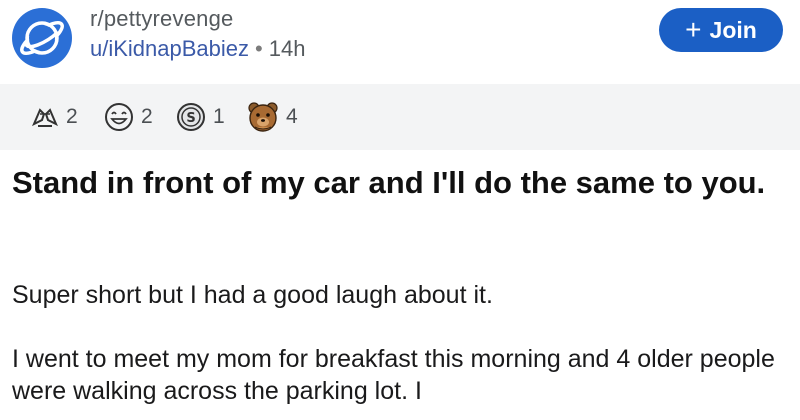 This screenshot has height=420, width=800. I want to click on post-meta: u/iKidnapBabiez • 14h, so click(197, 49).